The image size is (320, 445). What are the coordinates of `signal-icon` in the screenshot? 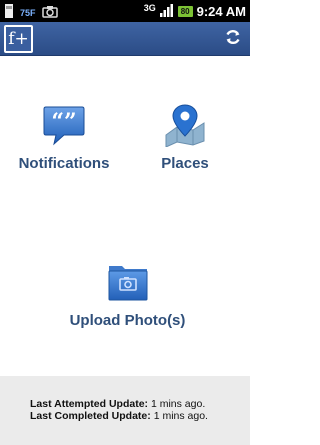 It's located at (166, 11).